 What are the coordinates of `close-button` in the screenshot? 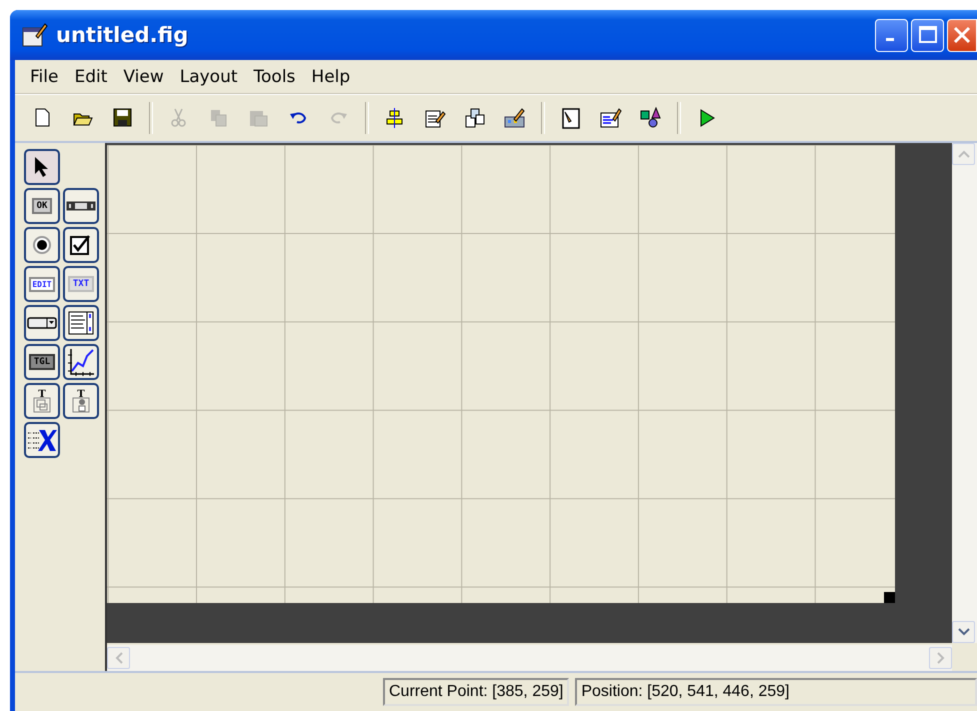 It's located at (962, 35).